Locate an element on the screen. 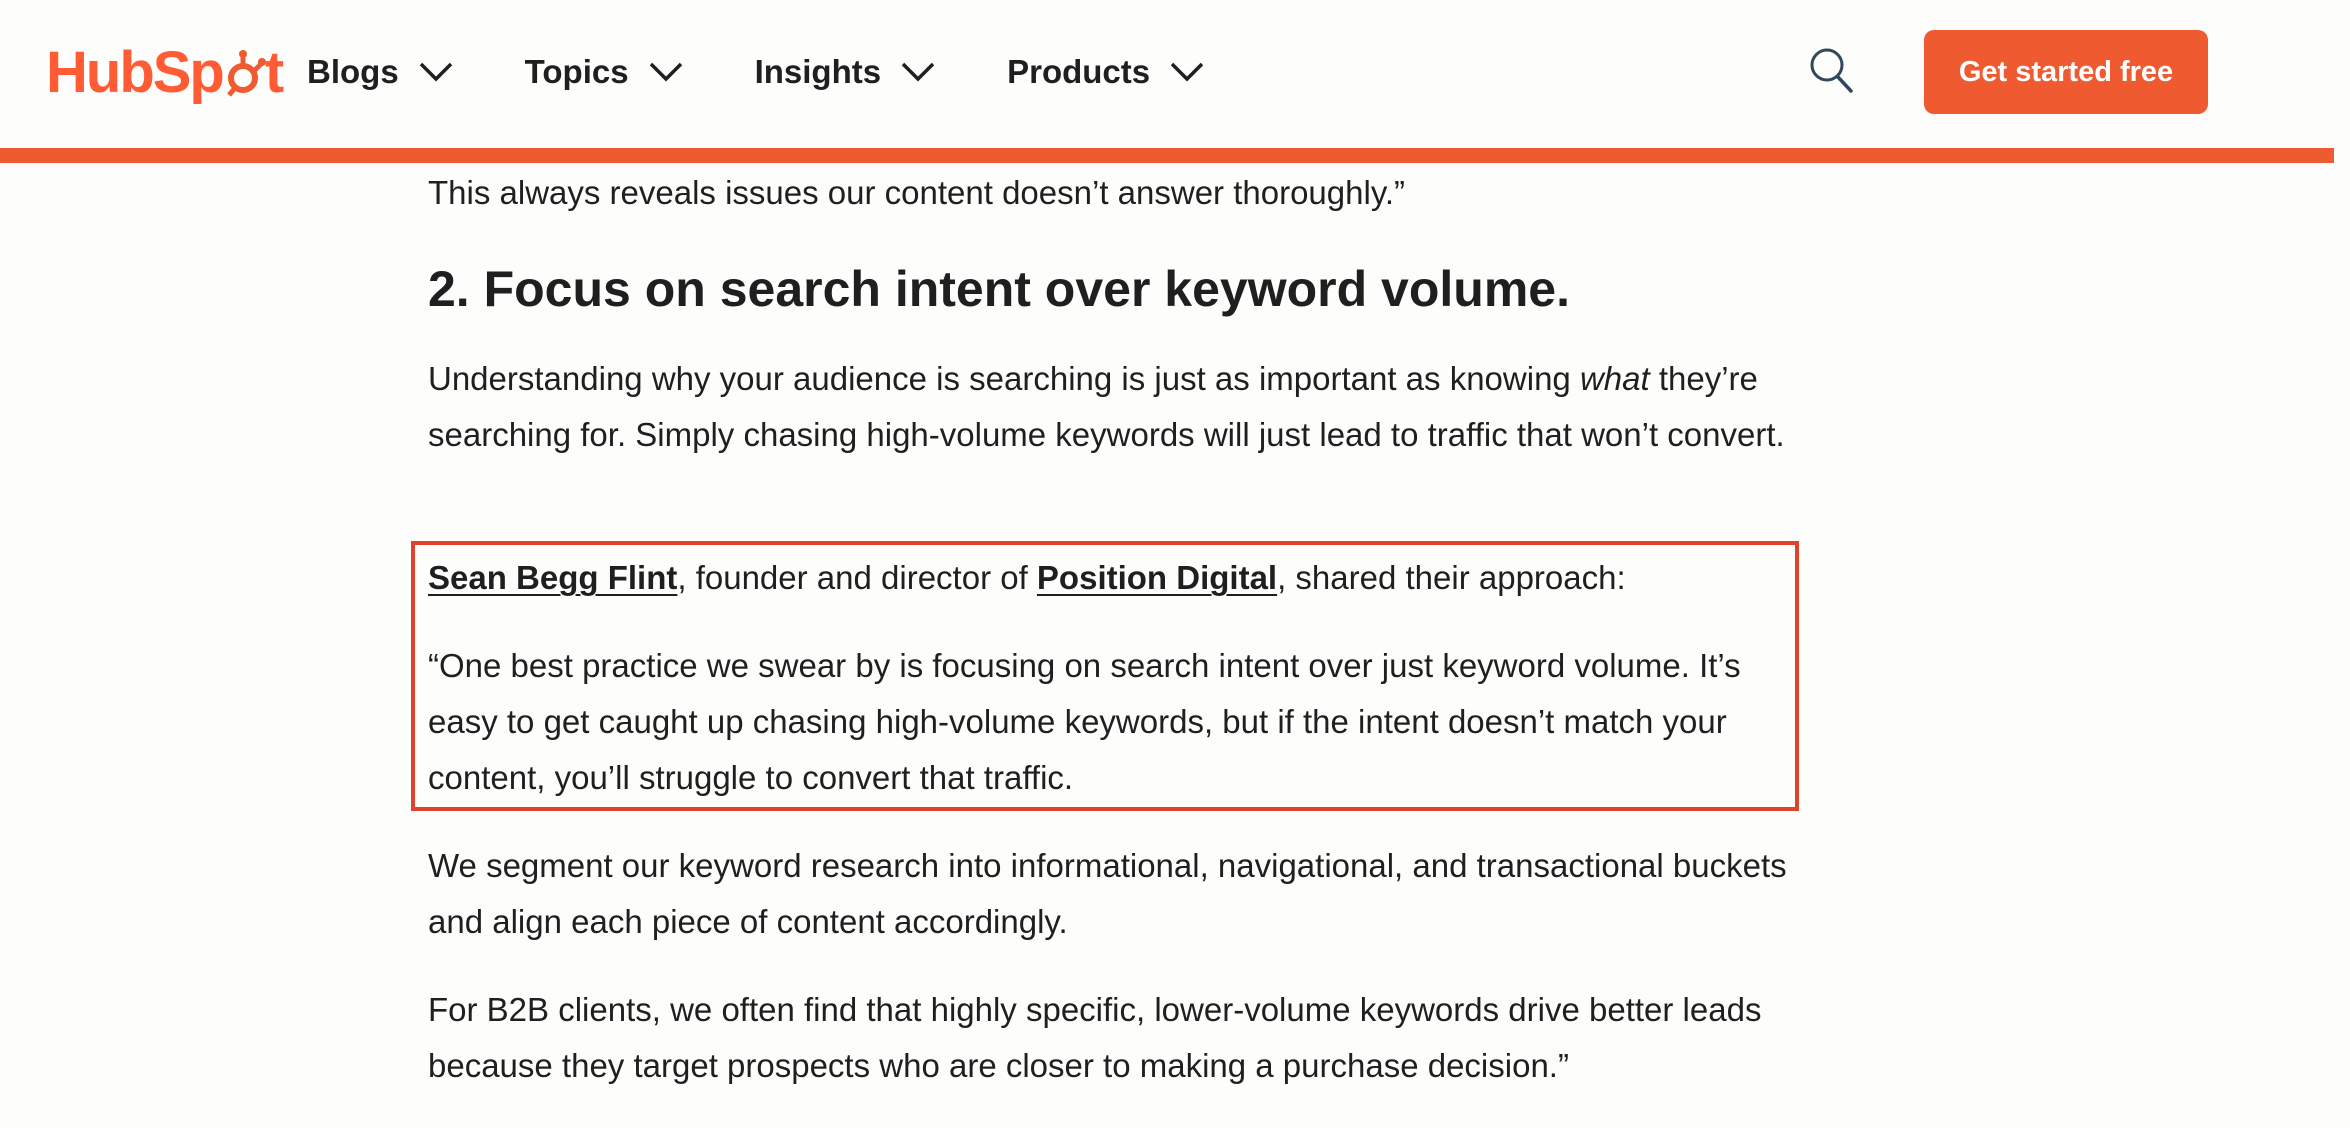  header-accent-bar is located at coordinates (1167, 155).